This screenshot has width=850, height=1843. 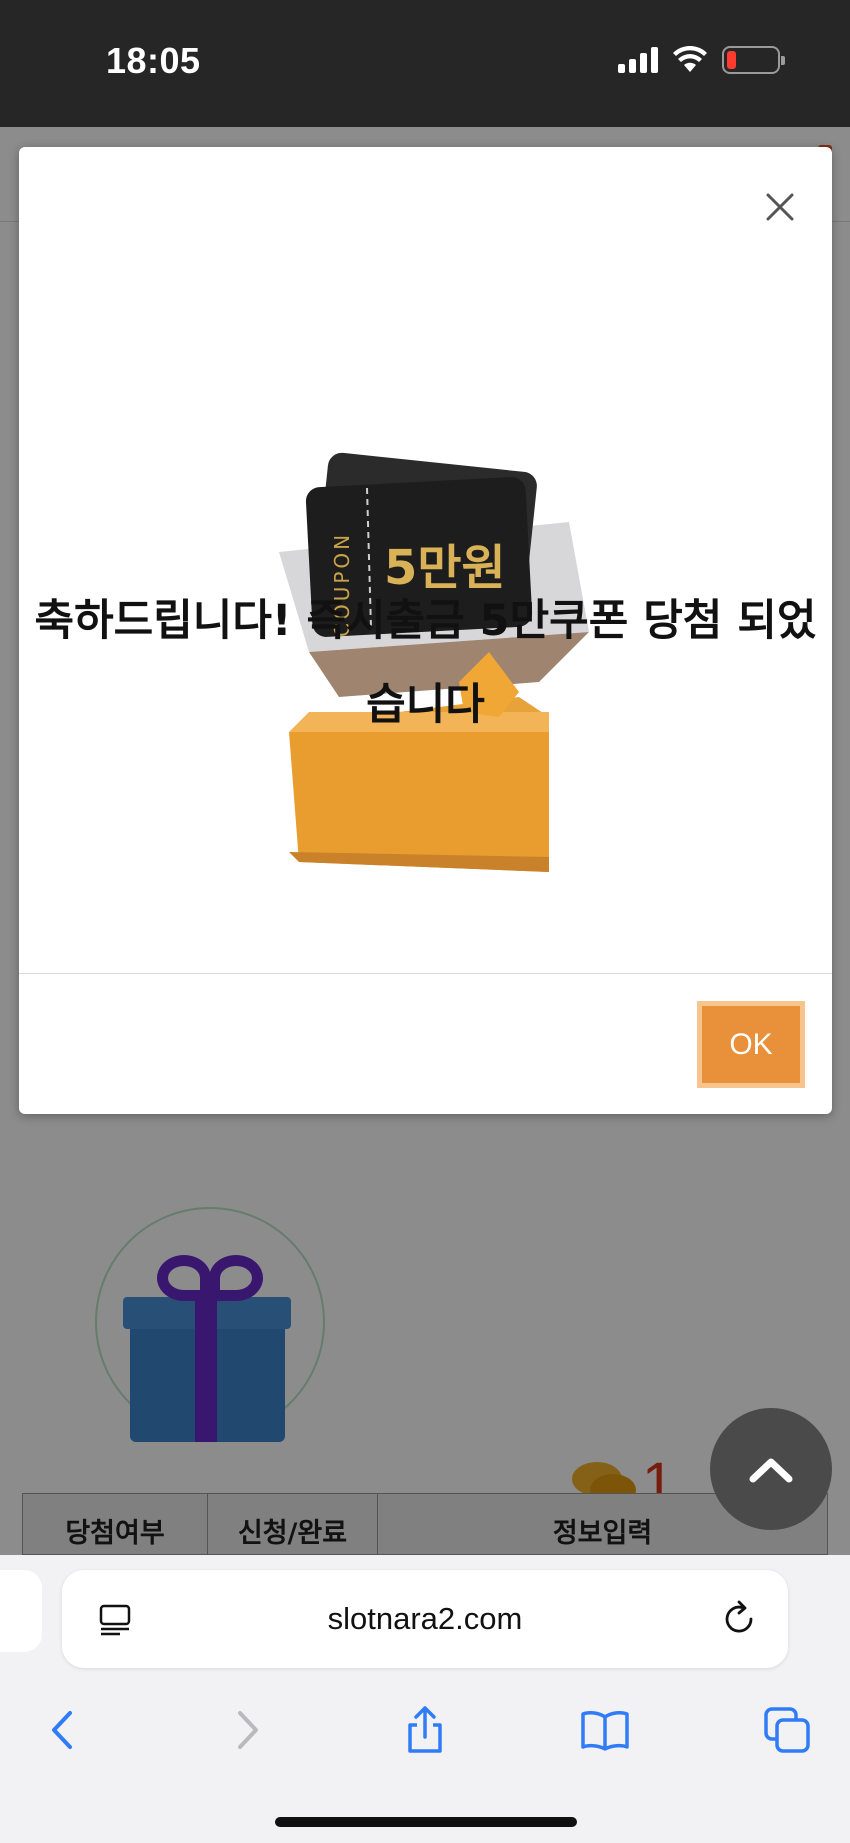 I want to click on chevron-left-icon, so click(x=62, y=1730).